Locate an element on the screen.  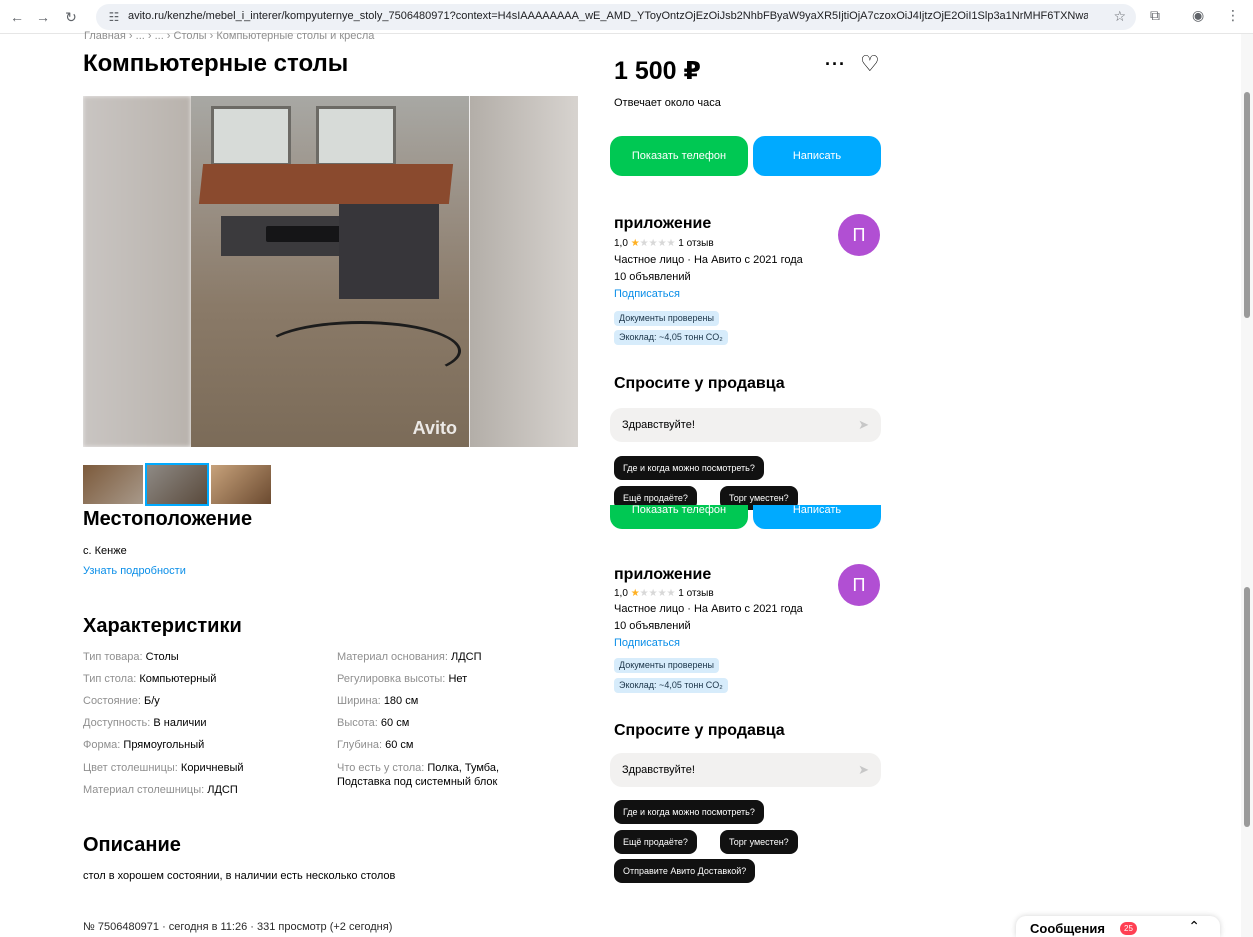
spec-item: Материал основания: ЛДСП is located at coordinates (409, 657).